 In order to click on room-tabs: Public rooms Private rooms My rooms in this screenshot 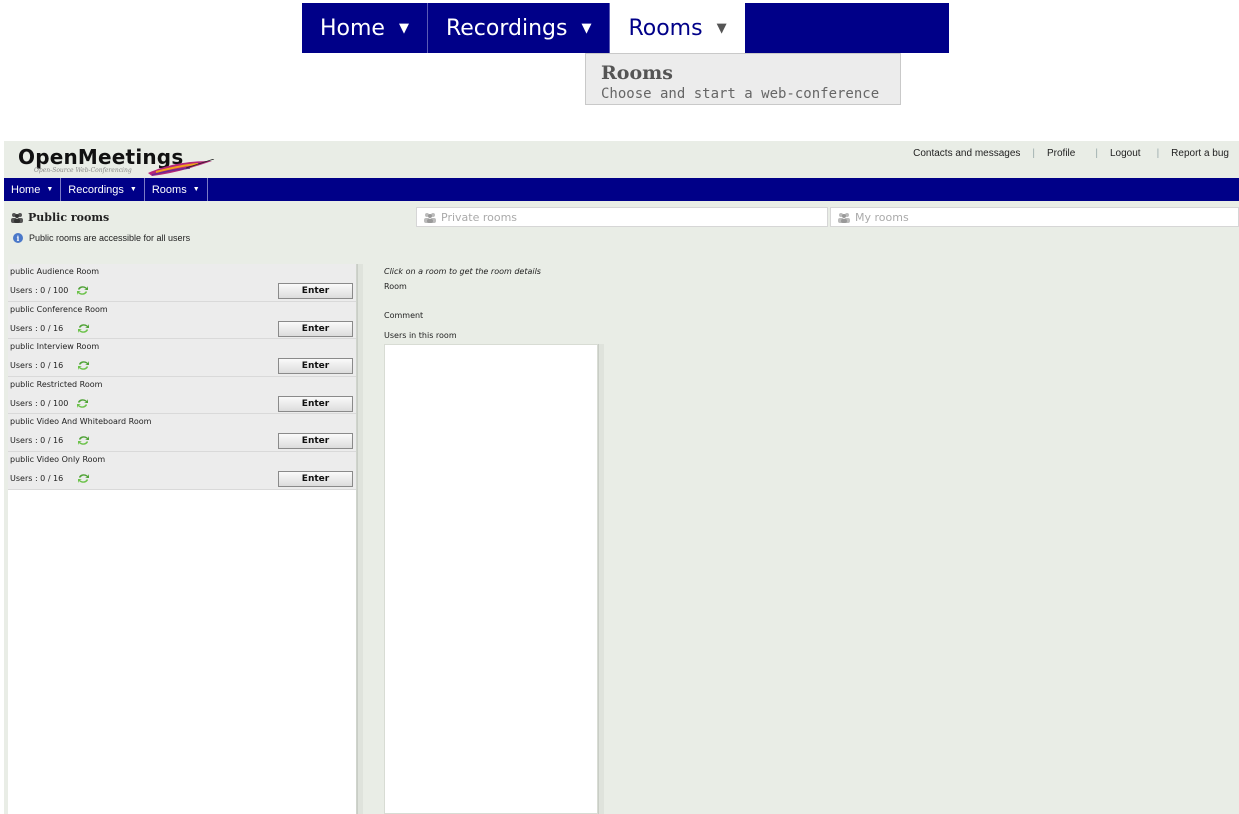, I will do `click(621, 217)`.